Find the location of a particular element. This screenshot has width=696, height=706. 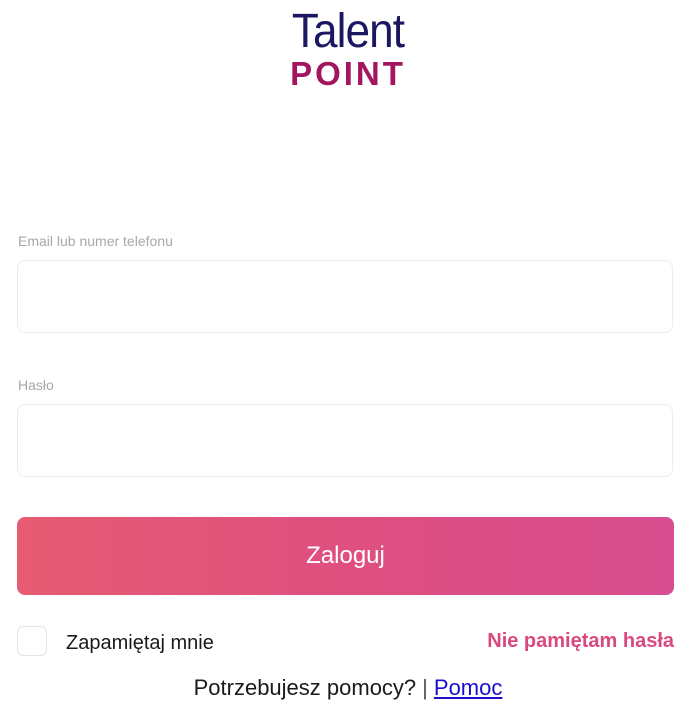

talentpoint-logo: Talent POINT is located at coordinates (348, 48).